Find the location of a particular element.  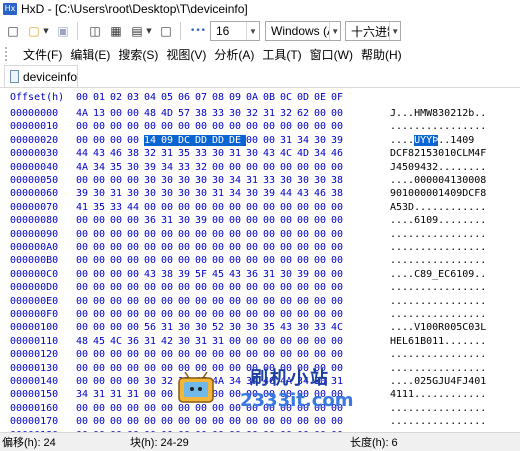

hex-byte-cell: 32 is located at coordinates (254, 113).